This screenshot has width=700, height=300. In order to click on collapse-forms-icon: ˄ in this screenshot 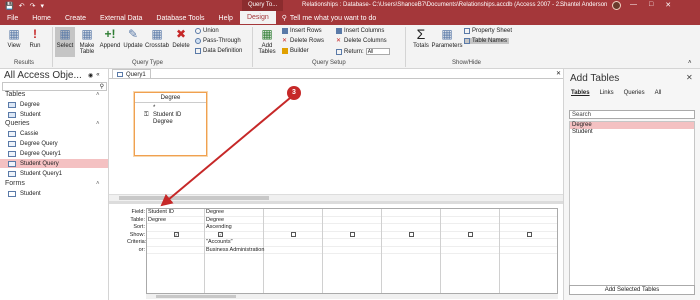, I will do `click(98, 184)`.